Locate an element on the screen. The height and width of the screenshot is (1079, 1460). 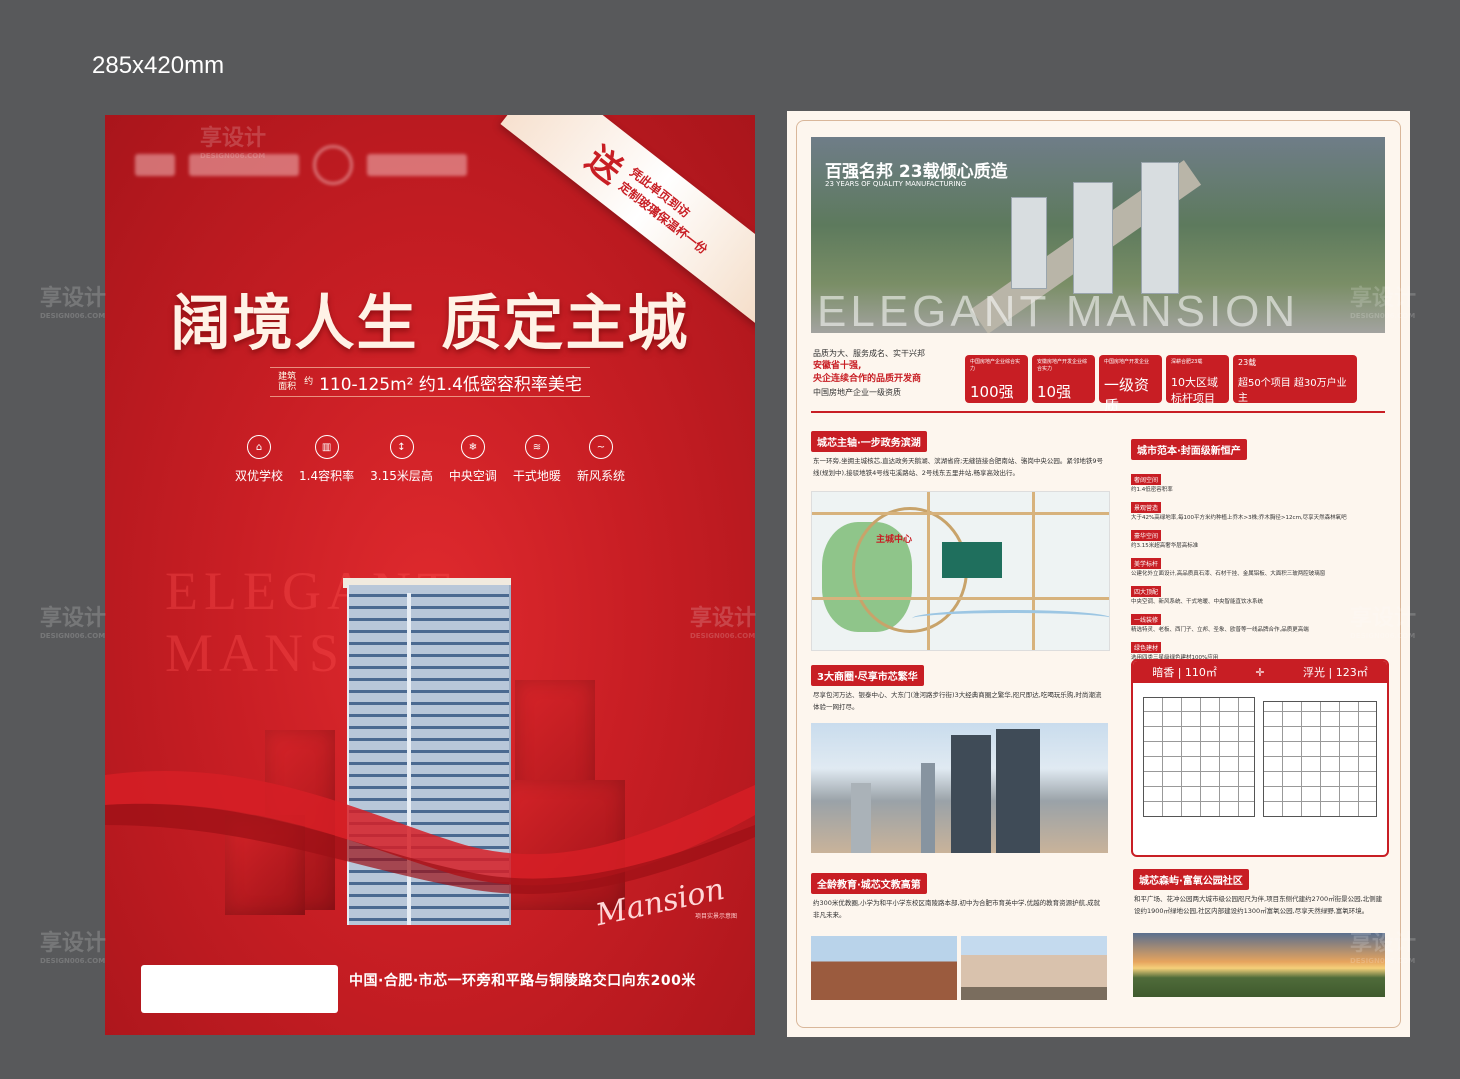
heating-icon: ≋ is located at coordinates (536, 447).